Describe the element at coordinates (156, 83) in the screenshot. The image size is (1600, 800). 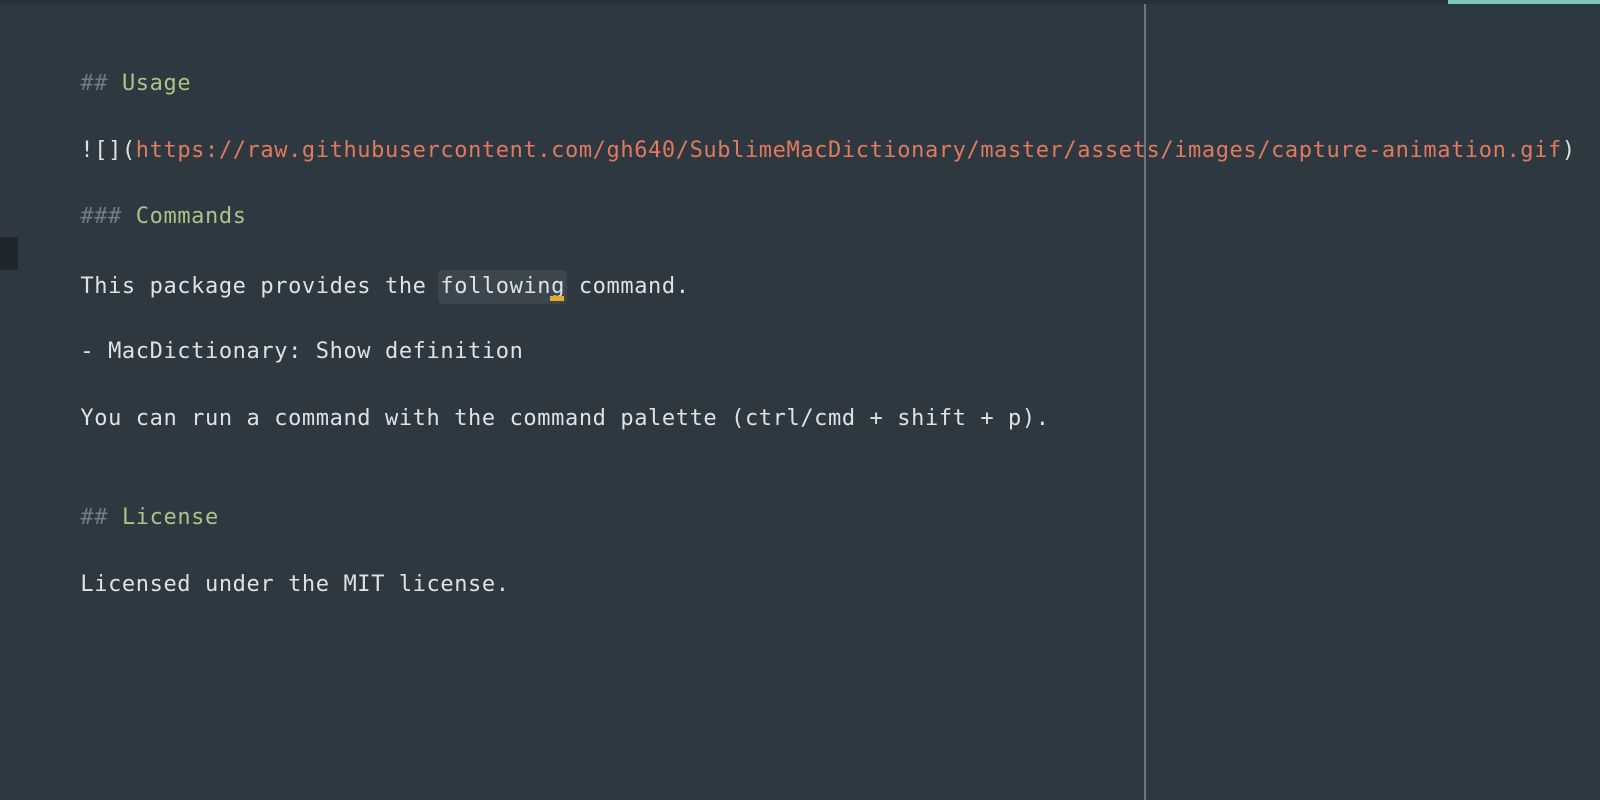
I see `heading-text: Usage` at that location.